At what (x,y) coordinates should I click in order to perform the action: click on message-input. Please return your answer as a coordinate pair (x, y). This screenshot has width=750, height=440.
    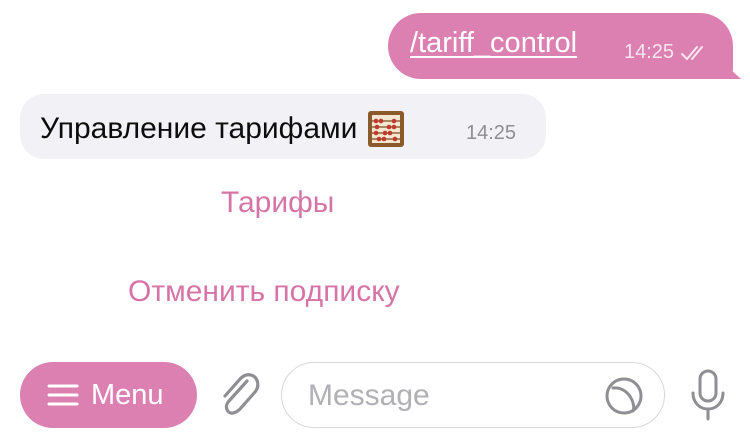
    Looking at the image, I should click on (453, 396).